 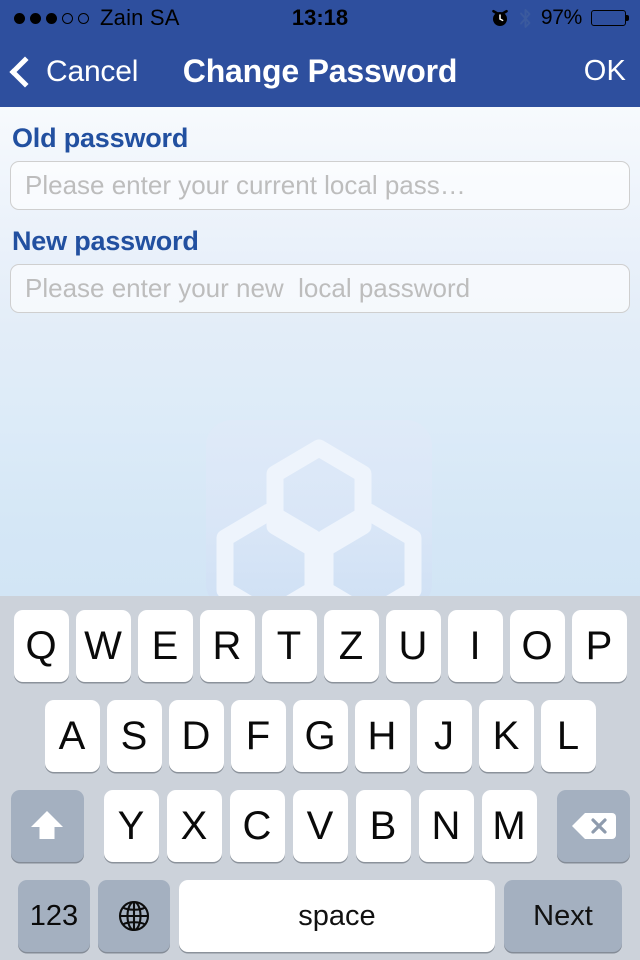 I want to click on shift-key, so click(x=47, y=826).